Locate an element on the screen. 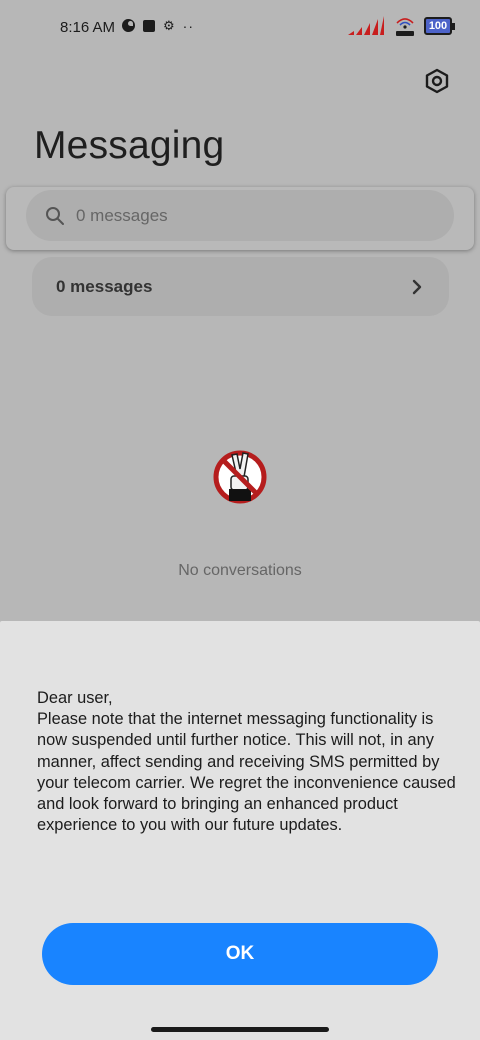 The image size is (480, 1040). wifi-icon is located at coordinates (405, 27).